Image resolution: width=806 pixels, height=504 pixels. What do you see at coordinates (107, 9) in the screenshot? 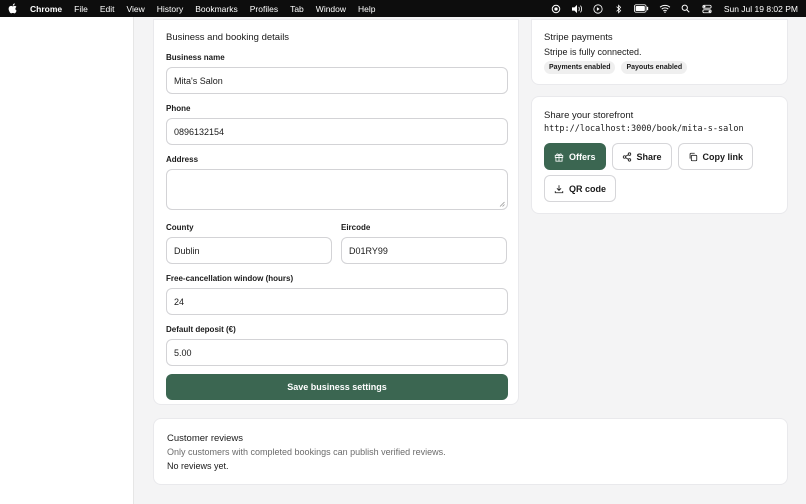
I see `menu-edit: Edit` at bounding box center [107, 9].